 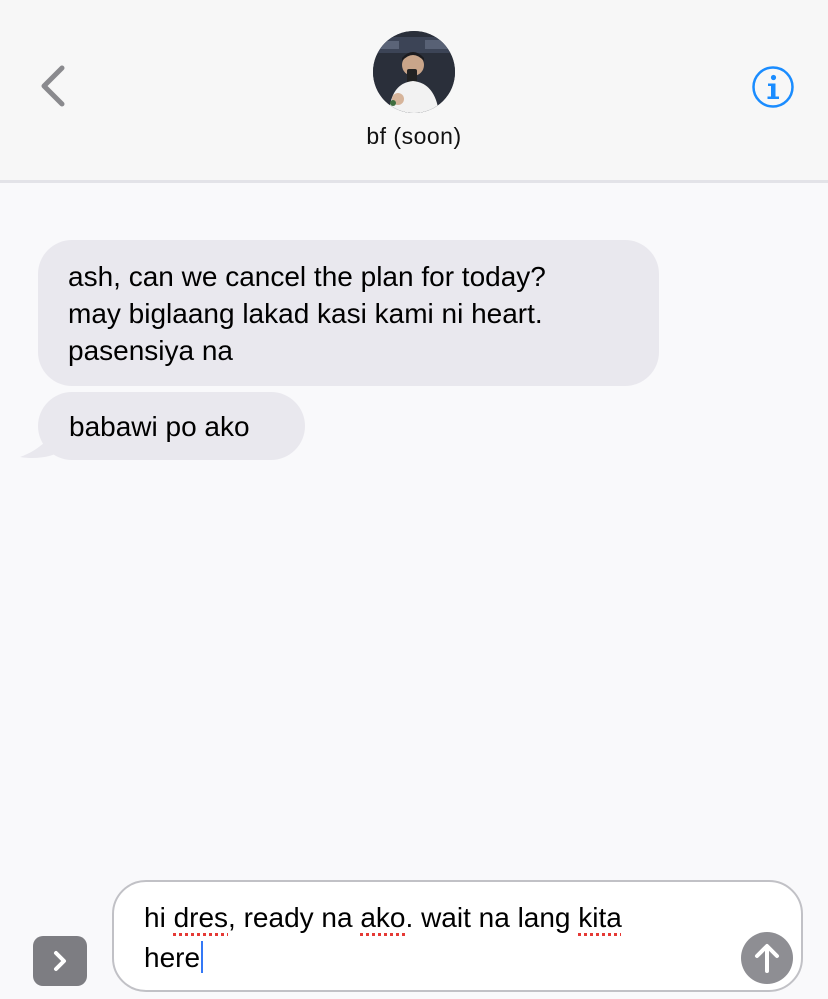 What do you see at coordinates (492, 917) in the screenshot?
I see `input-text-segment: . wait na lang` at bounding box center [492, 917].